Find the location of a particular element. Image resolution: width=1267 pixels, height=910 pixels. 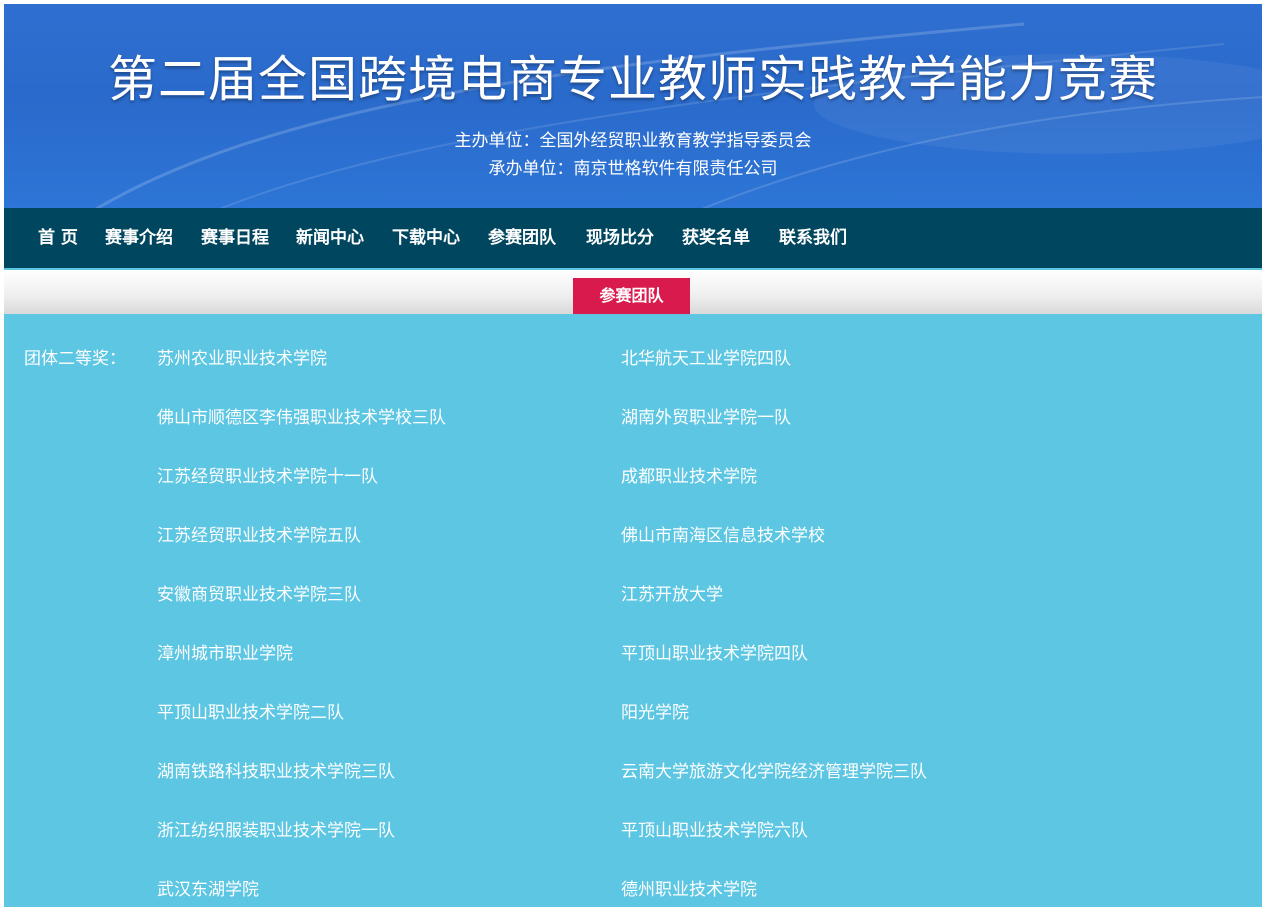

page-title: 第二届全国跨境电商专业教师实践教学能力竞赛 is located at coordinates (632, 79).